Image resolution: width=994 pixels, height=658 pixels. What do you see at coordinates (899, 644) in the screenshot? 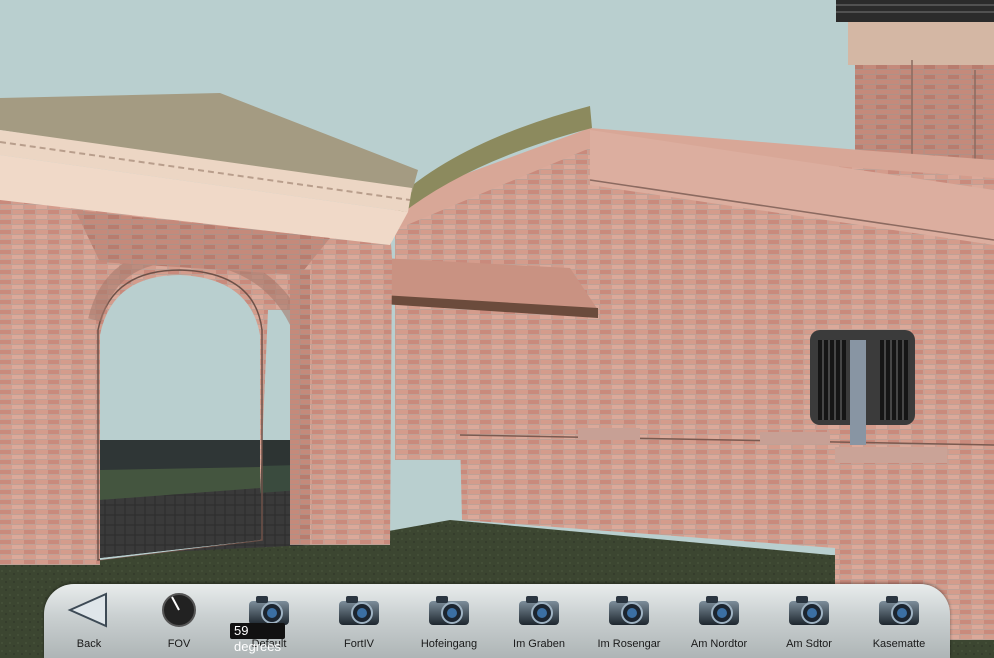
I see `camera-label: Kasematte` at bounding box center [899, 644].